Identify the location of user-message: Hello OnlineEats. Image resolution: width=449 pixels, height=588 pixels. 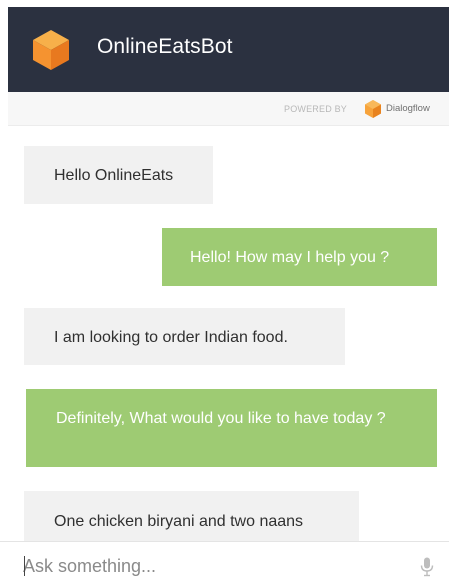
(118, 175).